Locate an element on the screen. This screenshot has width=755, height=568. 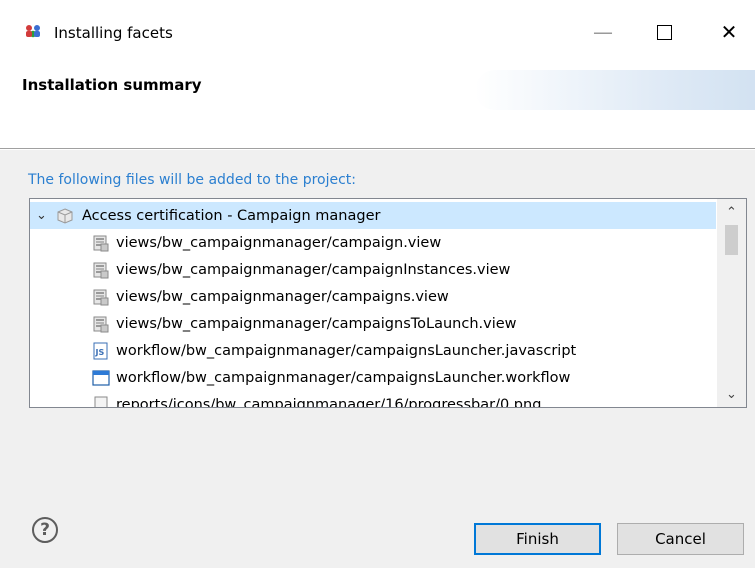
workflow-file-icon is located at coordinates (101, 377).